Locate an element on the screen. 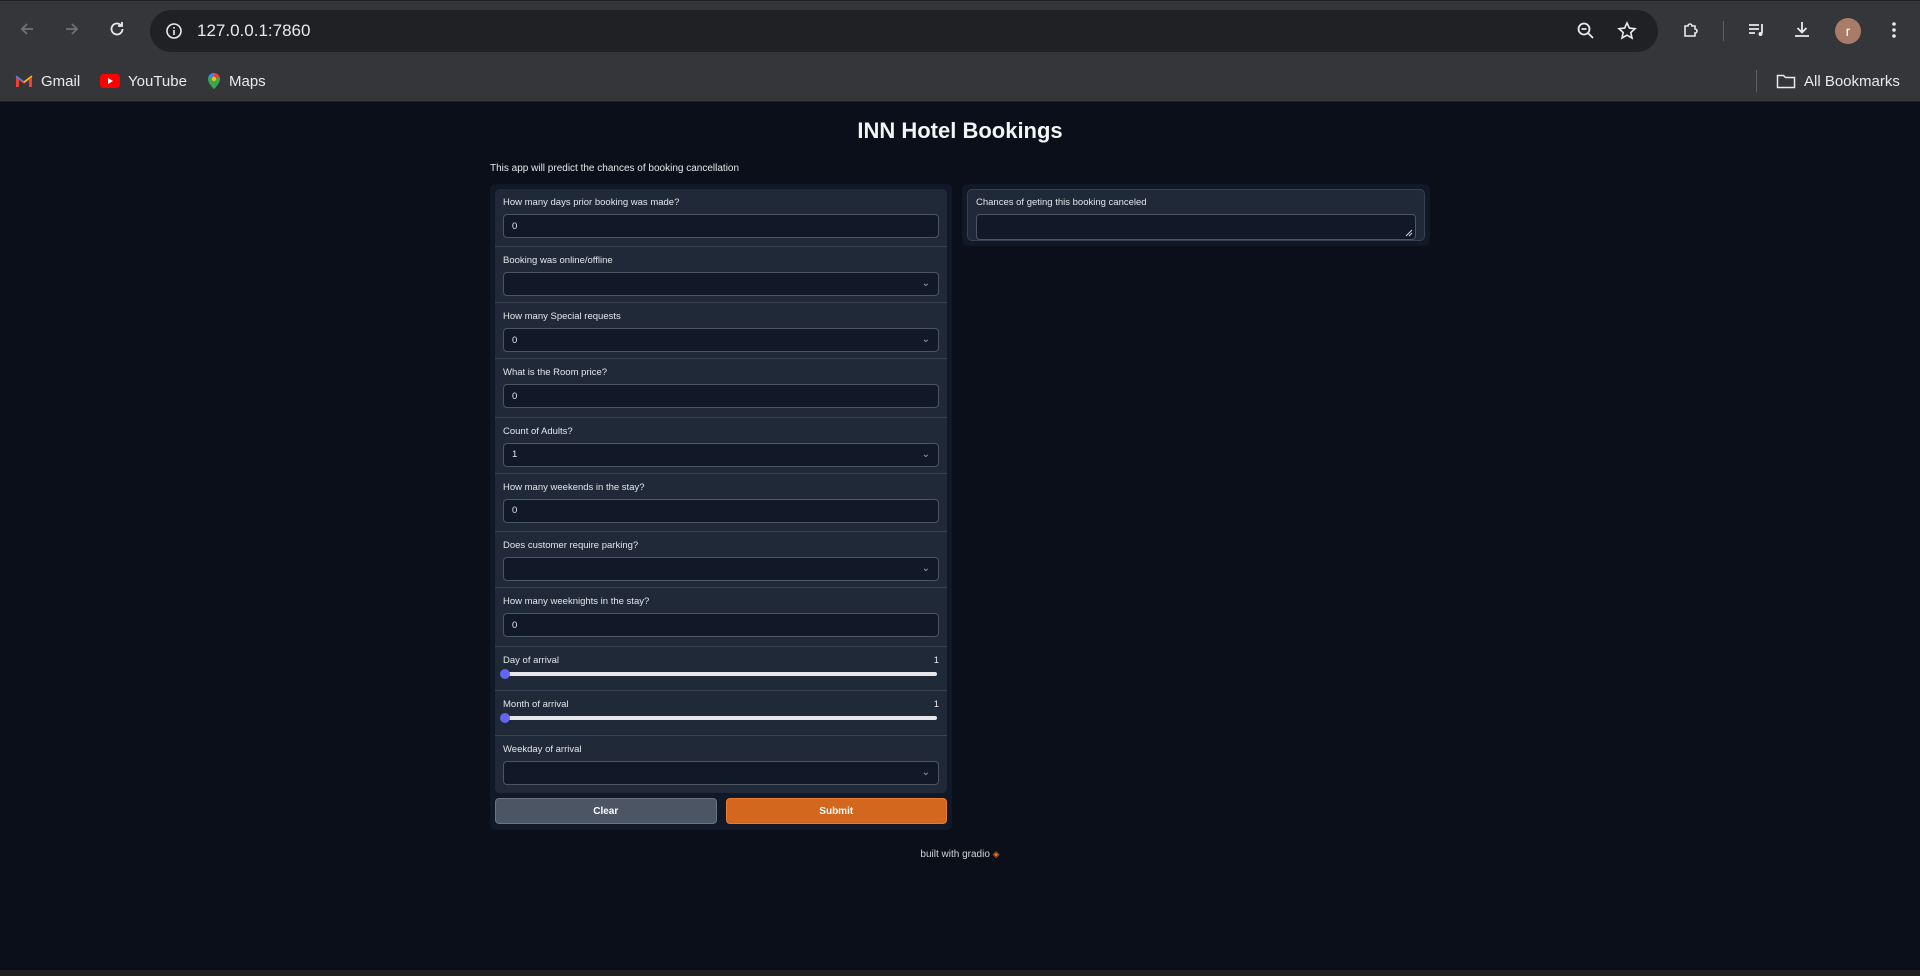 The image size is (1920, 976). bookmark-label: Maps is located at coordinates (247, 81).